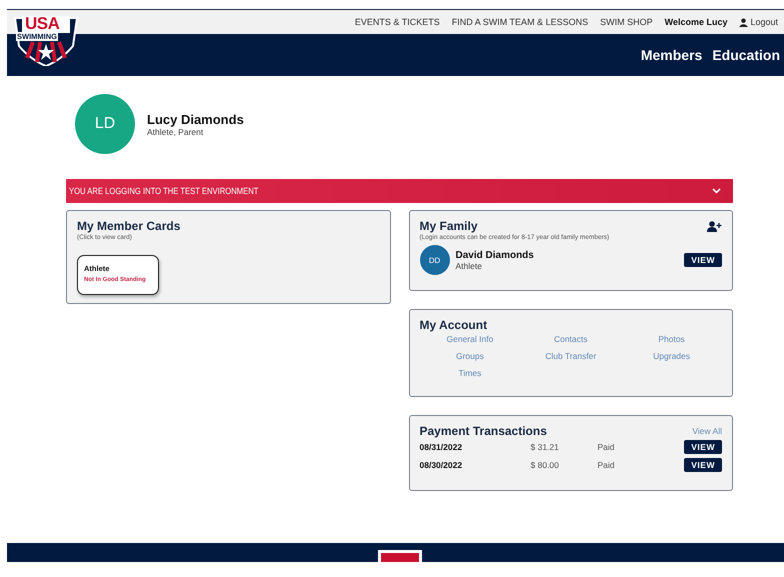  I want to click on profile-avatar: LD, so click(105, 124).